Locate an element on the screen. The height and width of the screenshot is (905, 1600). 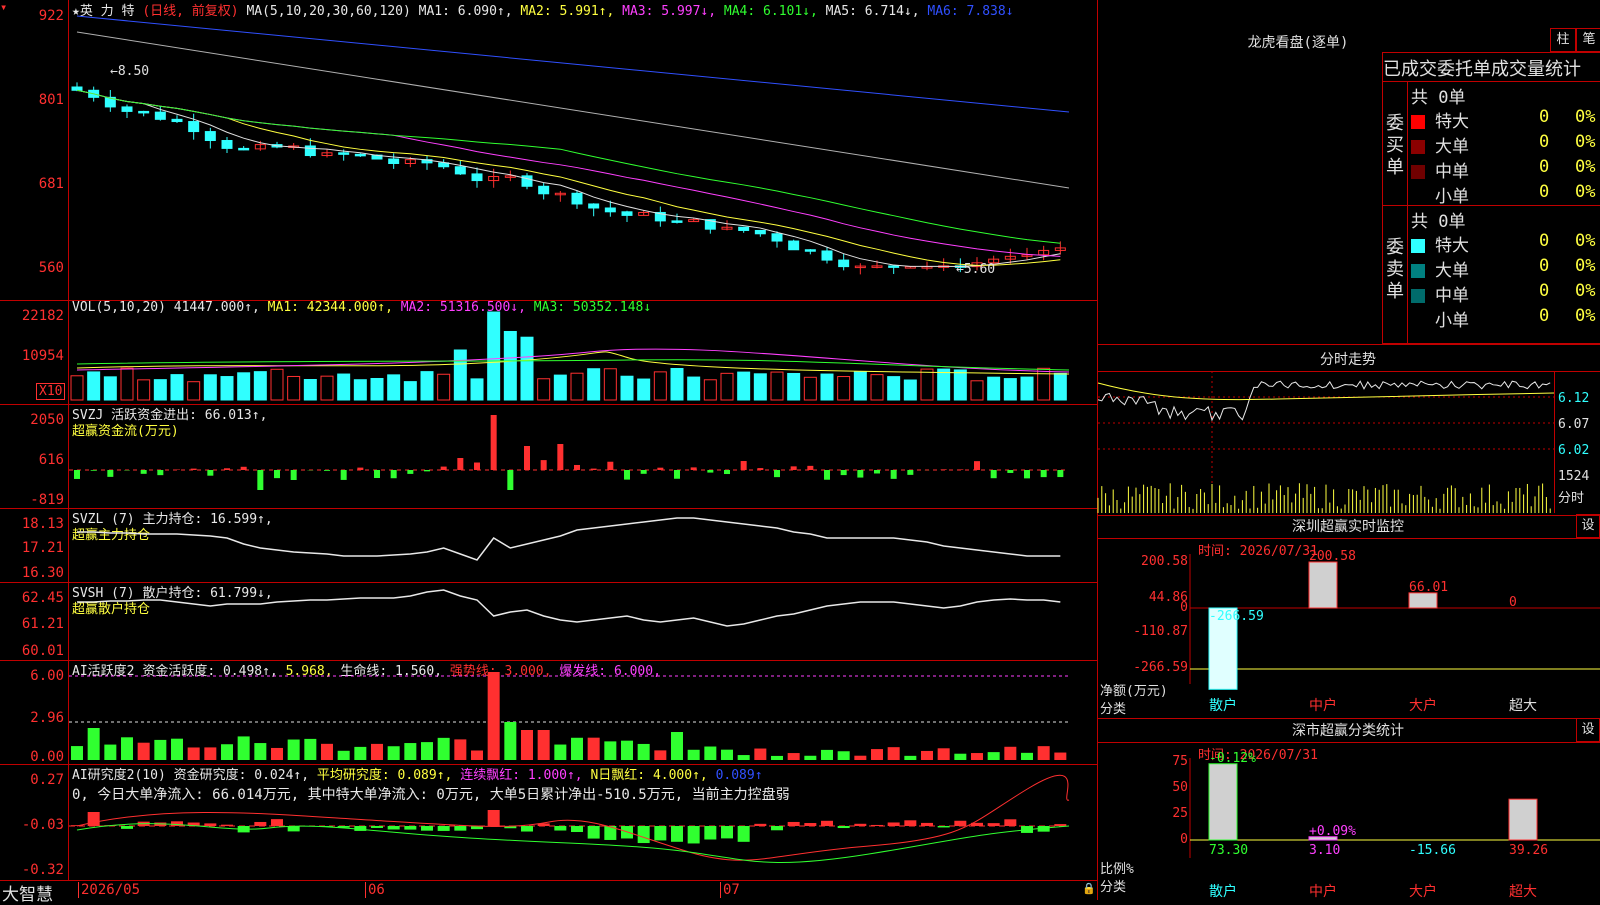
intraday-vol-label: 1524 is located at coordinates (1573, 476).